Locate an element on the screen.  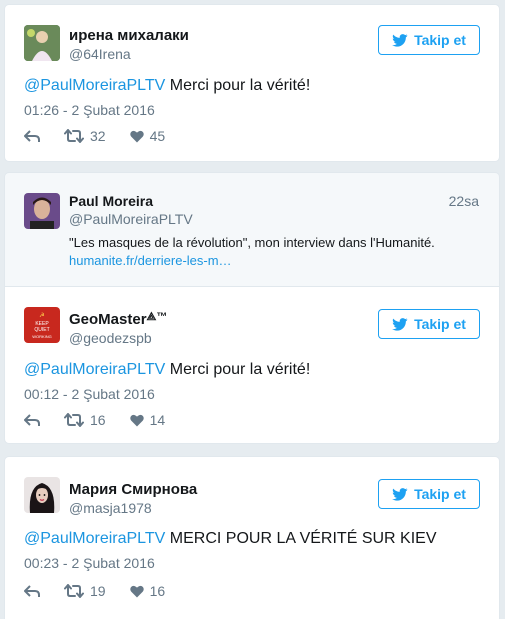
retweet-count: 19 is located at coordinates (98, 591).